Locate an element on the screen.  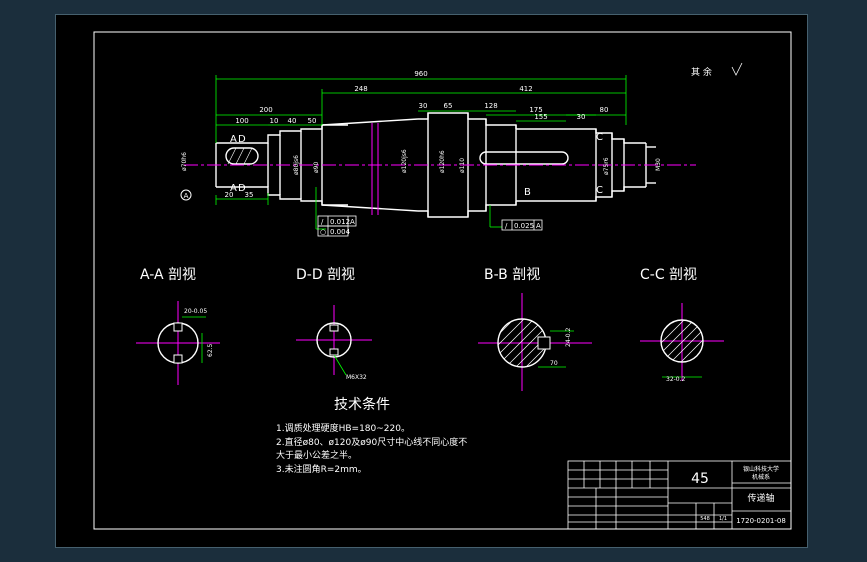
tech-line-4: 3.未注圆角R=2mm。 is located at coordinates (321, 469).